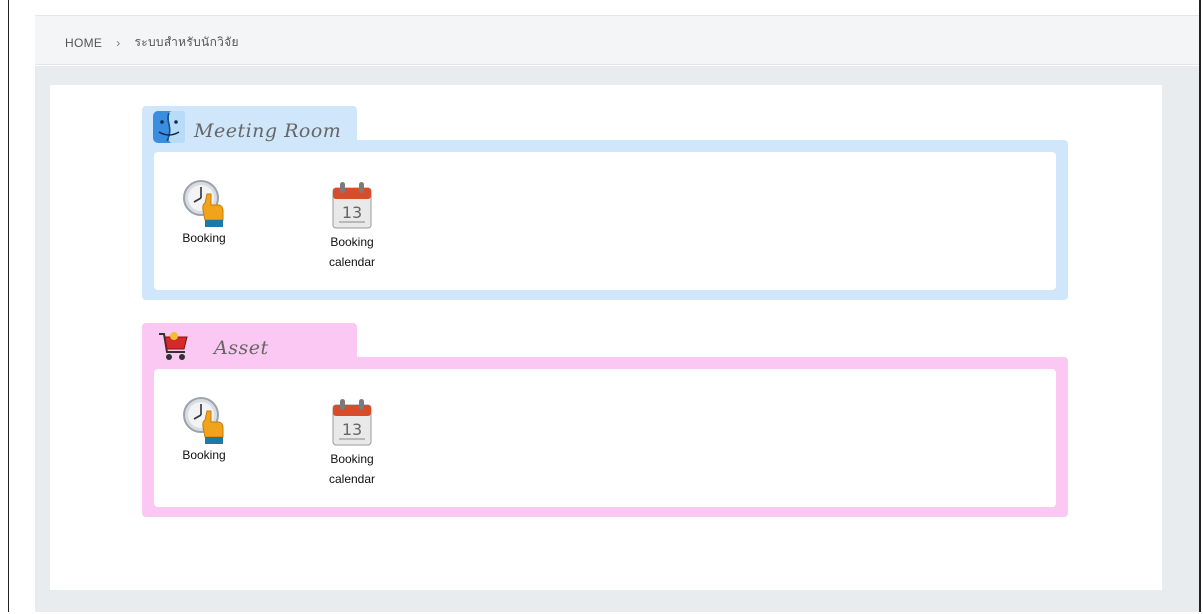 This screenshot has height=614, width=1203. I want to click on top-bar: HOME › ระบบสำหรับนักวิจัย, so click(617, 40).